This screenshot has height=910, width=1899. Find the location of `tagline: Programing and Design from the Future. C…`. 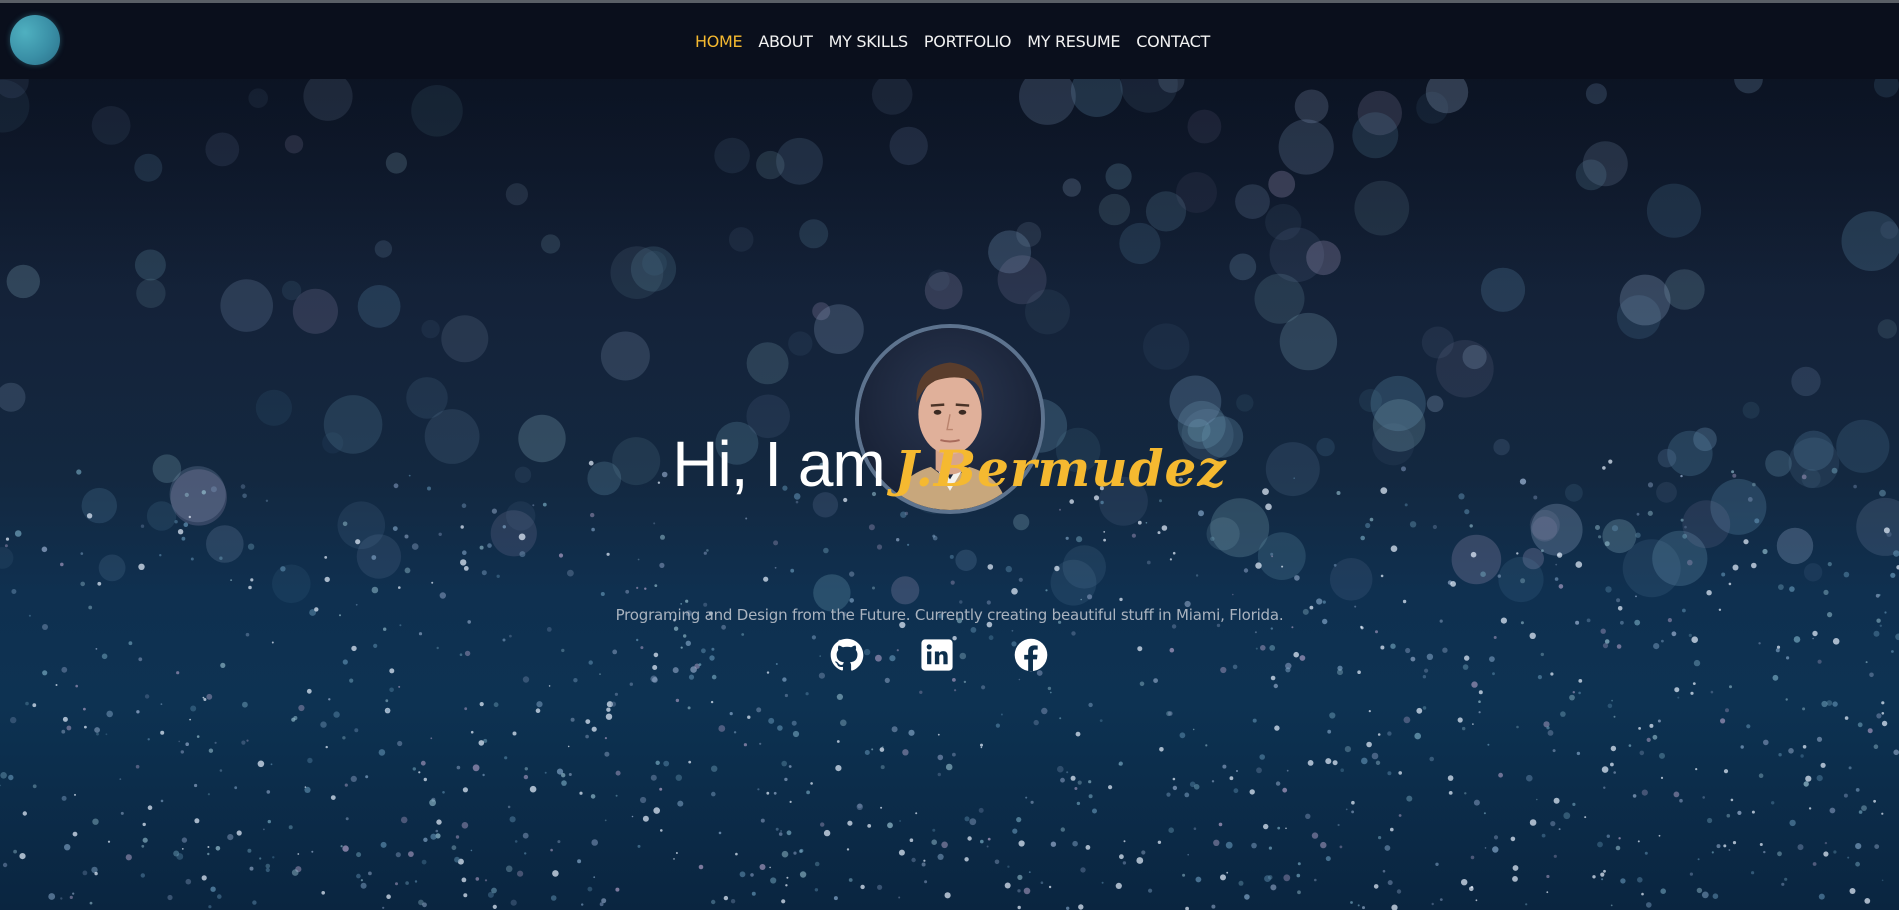

tagline: Programing and Design from the Future. C… is located at coordinates (949, 615).